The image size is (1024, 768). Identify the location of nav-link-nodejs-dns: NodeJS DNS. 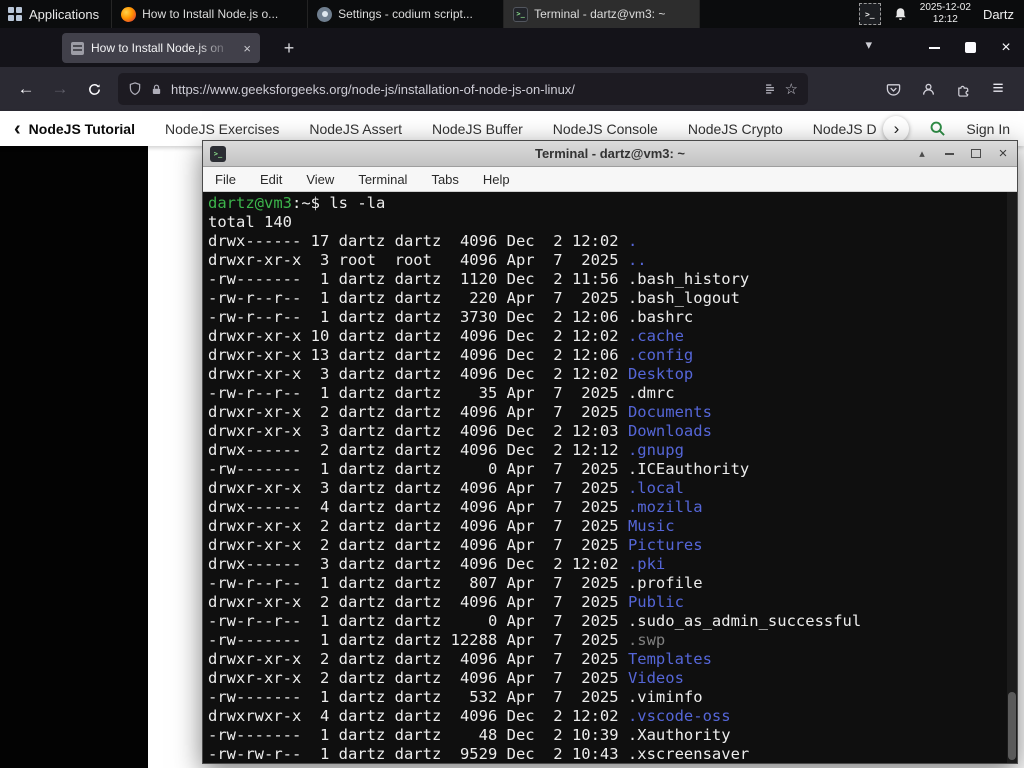
(845, 129).